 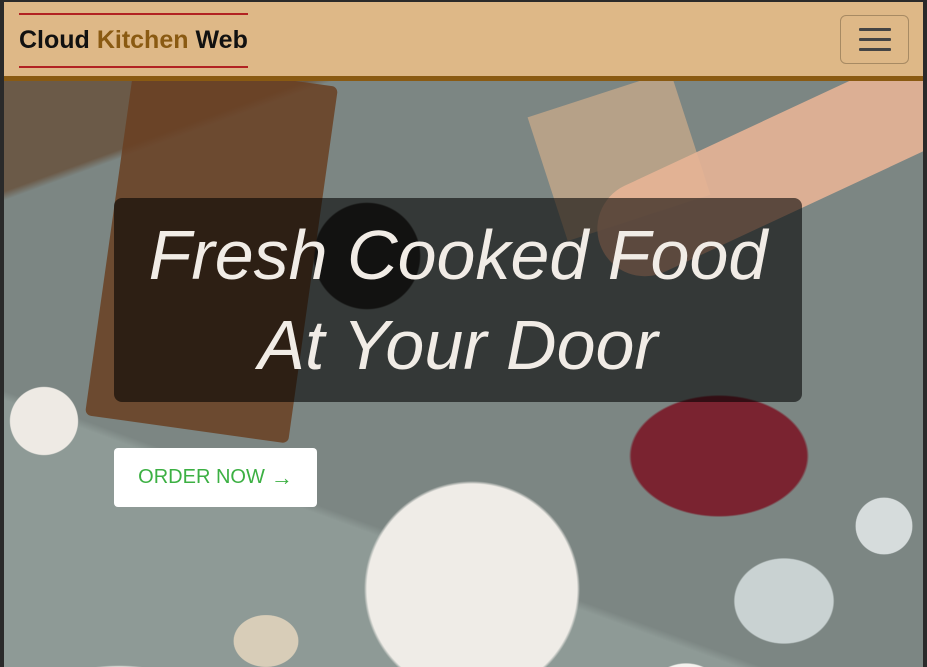 What do you see at coordinates (281, 477) in the screenshot?
I see `arrow-right-icon: →` at bounding box center [281, 477].